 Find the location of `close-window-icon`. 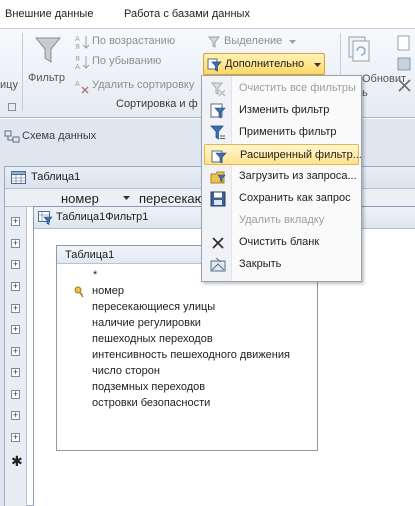

close-window-icon is located at coordinates (218, 264).